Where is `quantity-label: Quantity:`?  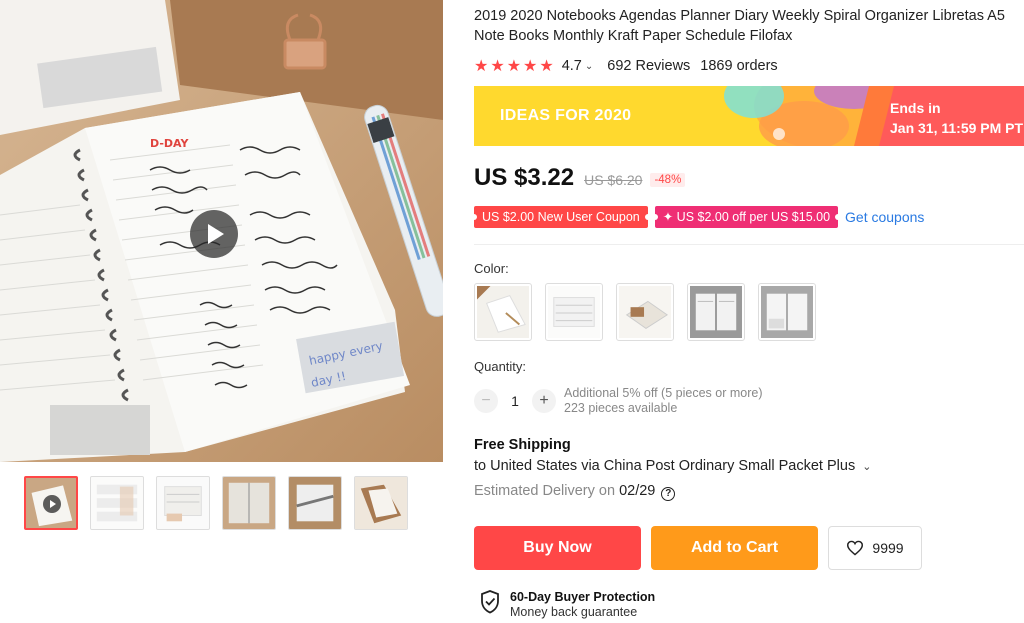 quantity-label: Quantity: is located at coordinates (500, 366).